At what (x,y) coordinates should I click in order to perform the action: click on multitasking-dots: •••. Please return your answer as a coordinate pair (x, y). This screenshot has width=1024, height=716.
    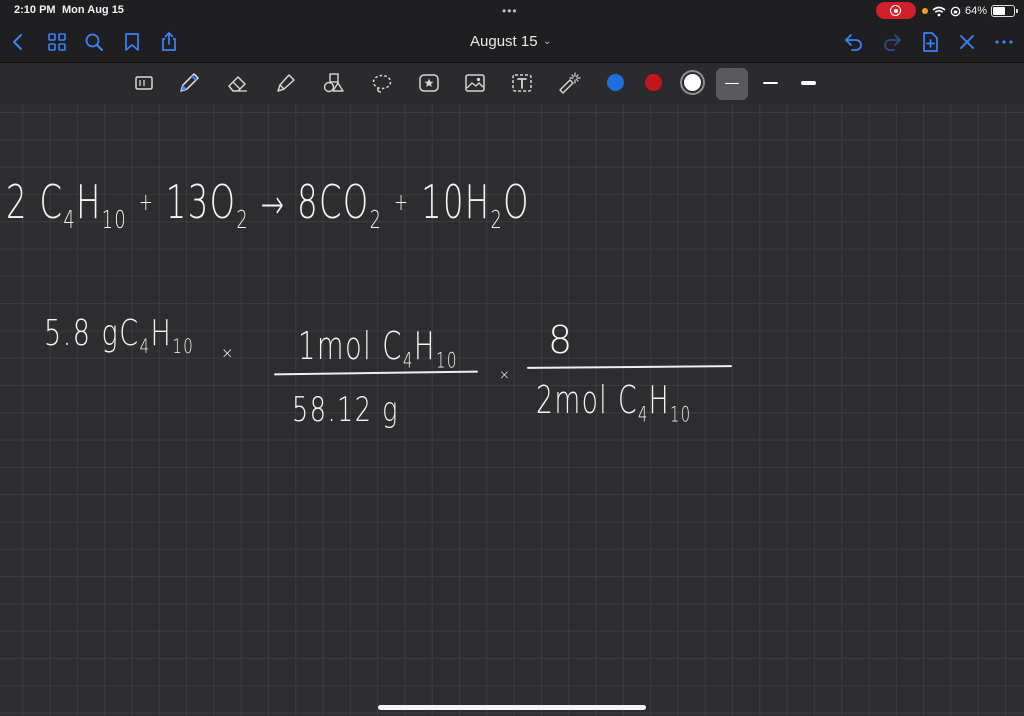
    Looking at the image, I should click on (510, 11).